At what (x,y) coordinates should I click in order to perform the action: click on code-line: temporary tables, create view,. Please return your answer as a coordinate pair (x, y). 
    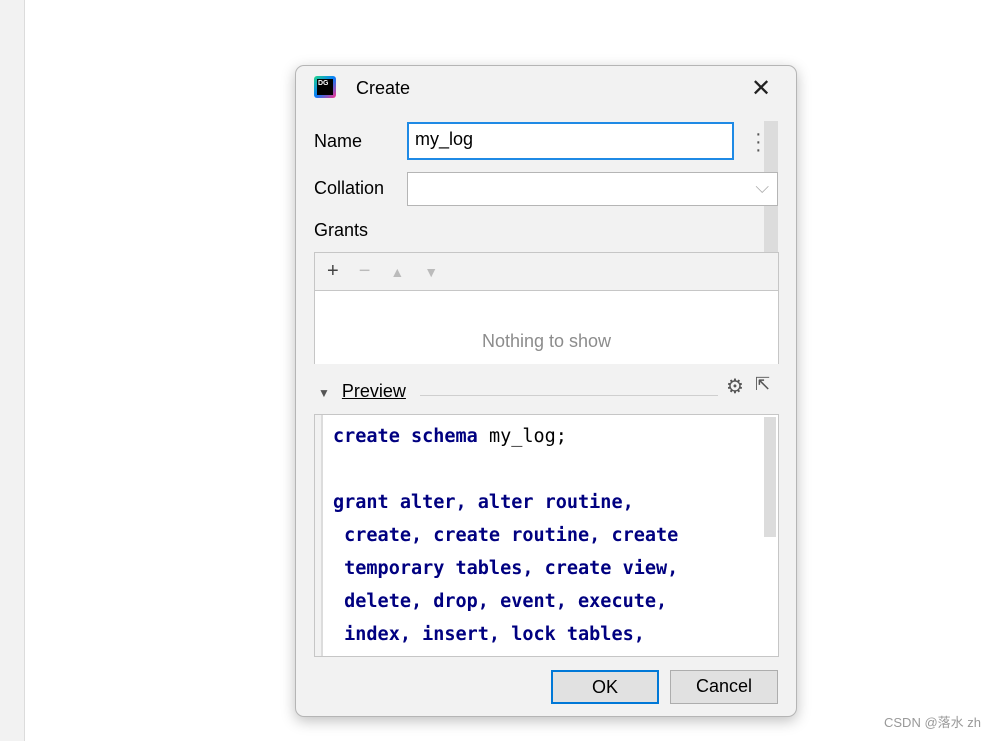
    Looking at the image, I should click on (506, 568).